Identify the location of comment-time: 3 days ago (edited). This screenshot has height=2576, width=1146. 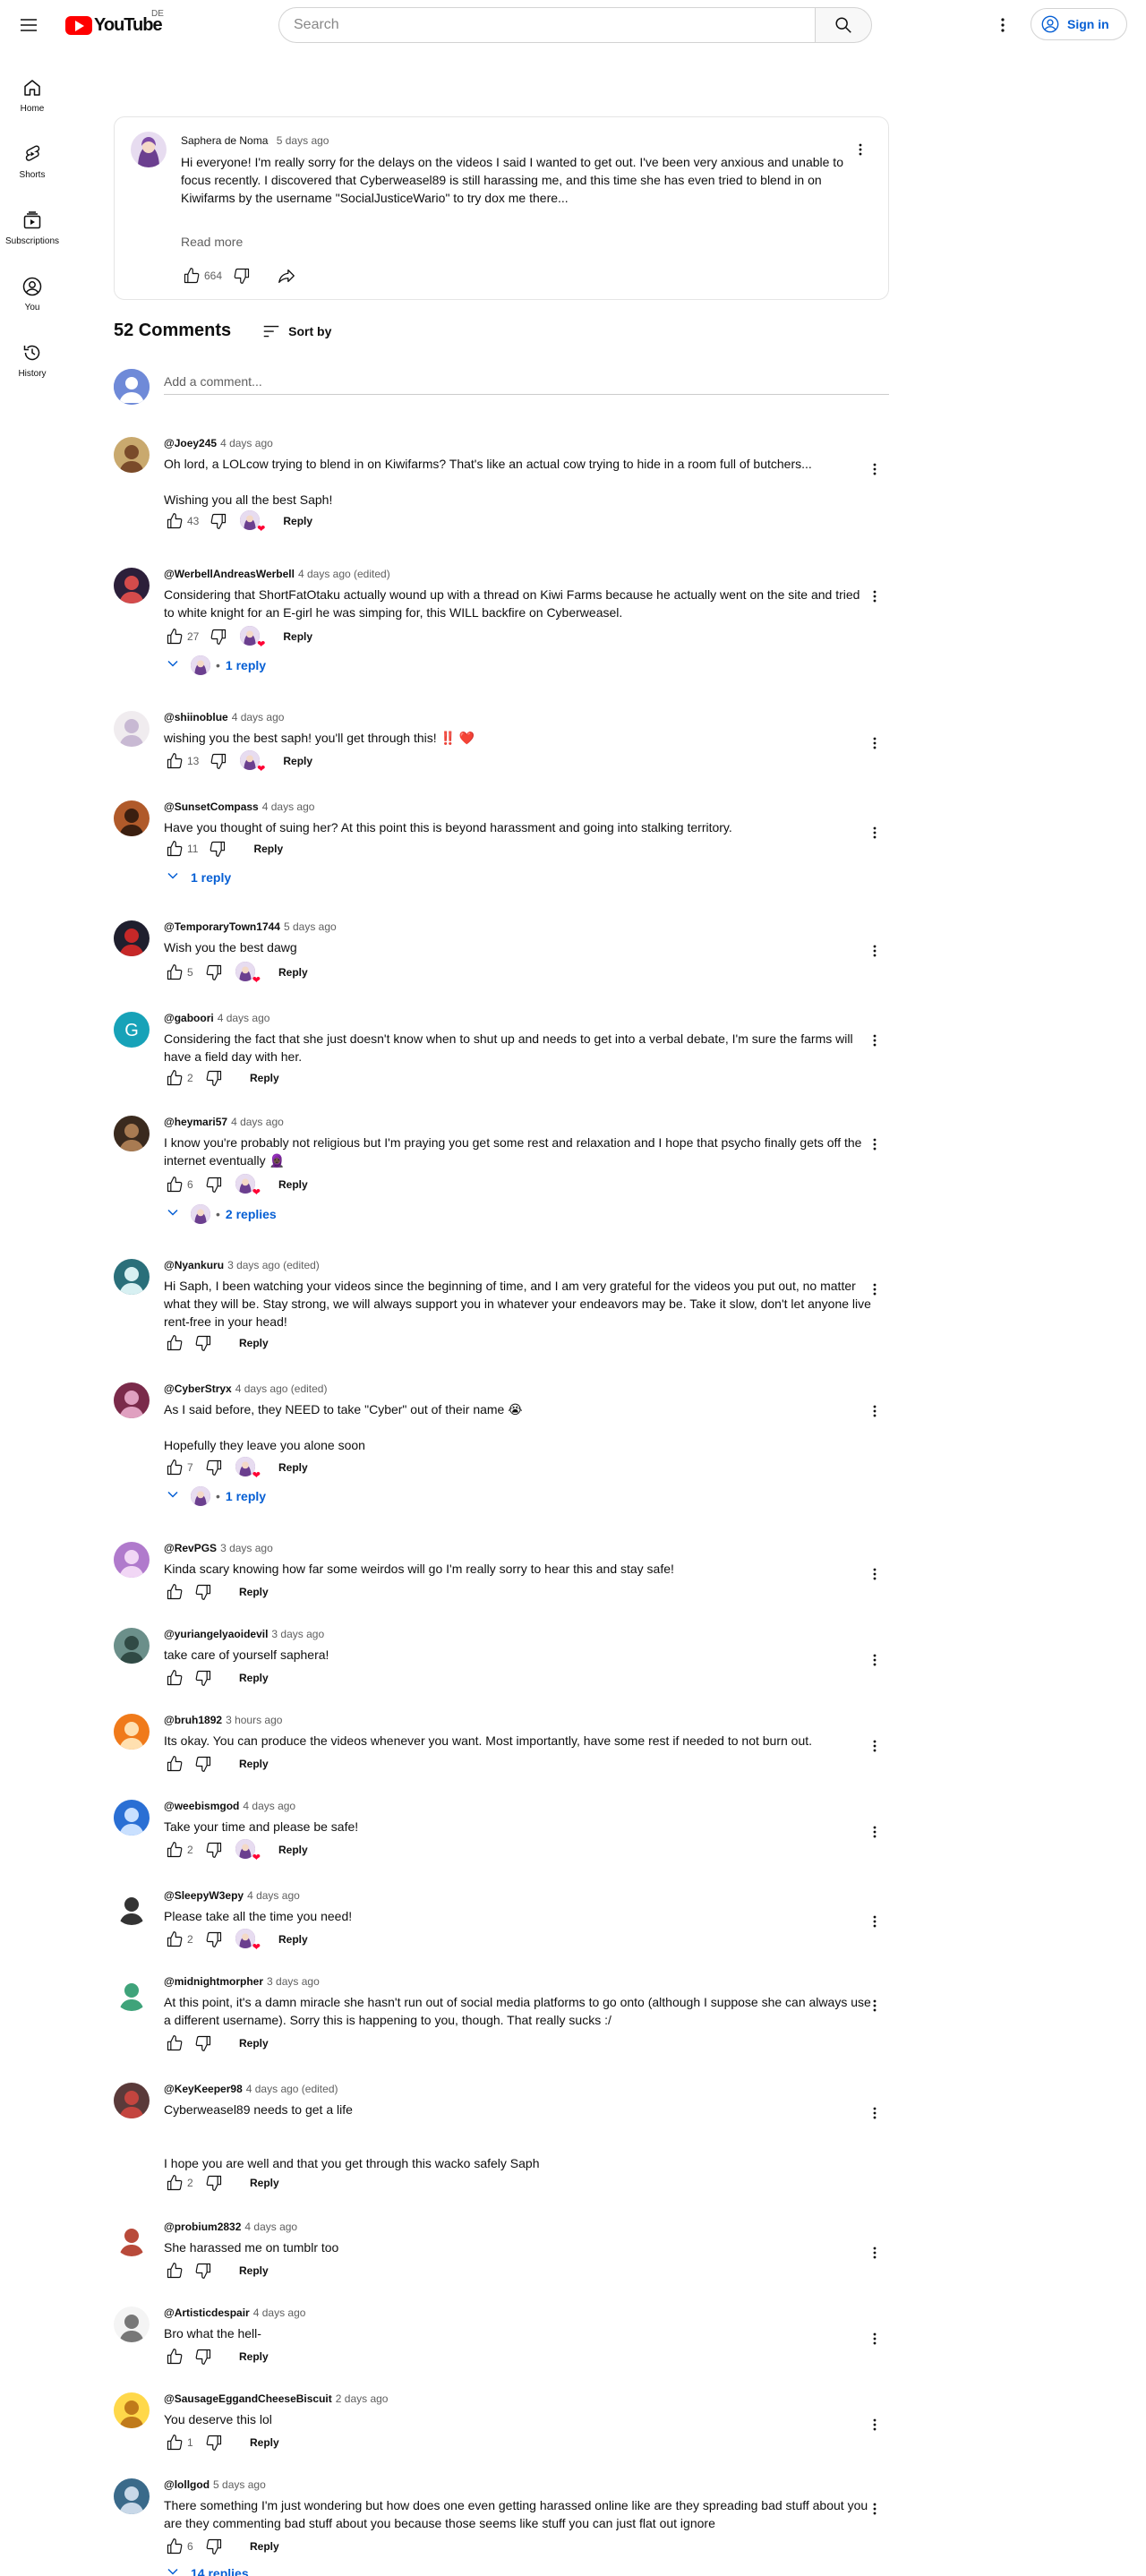
(273, 1265).